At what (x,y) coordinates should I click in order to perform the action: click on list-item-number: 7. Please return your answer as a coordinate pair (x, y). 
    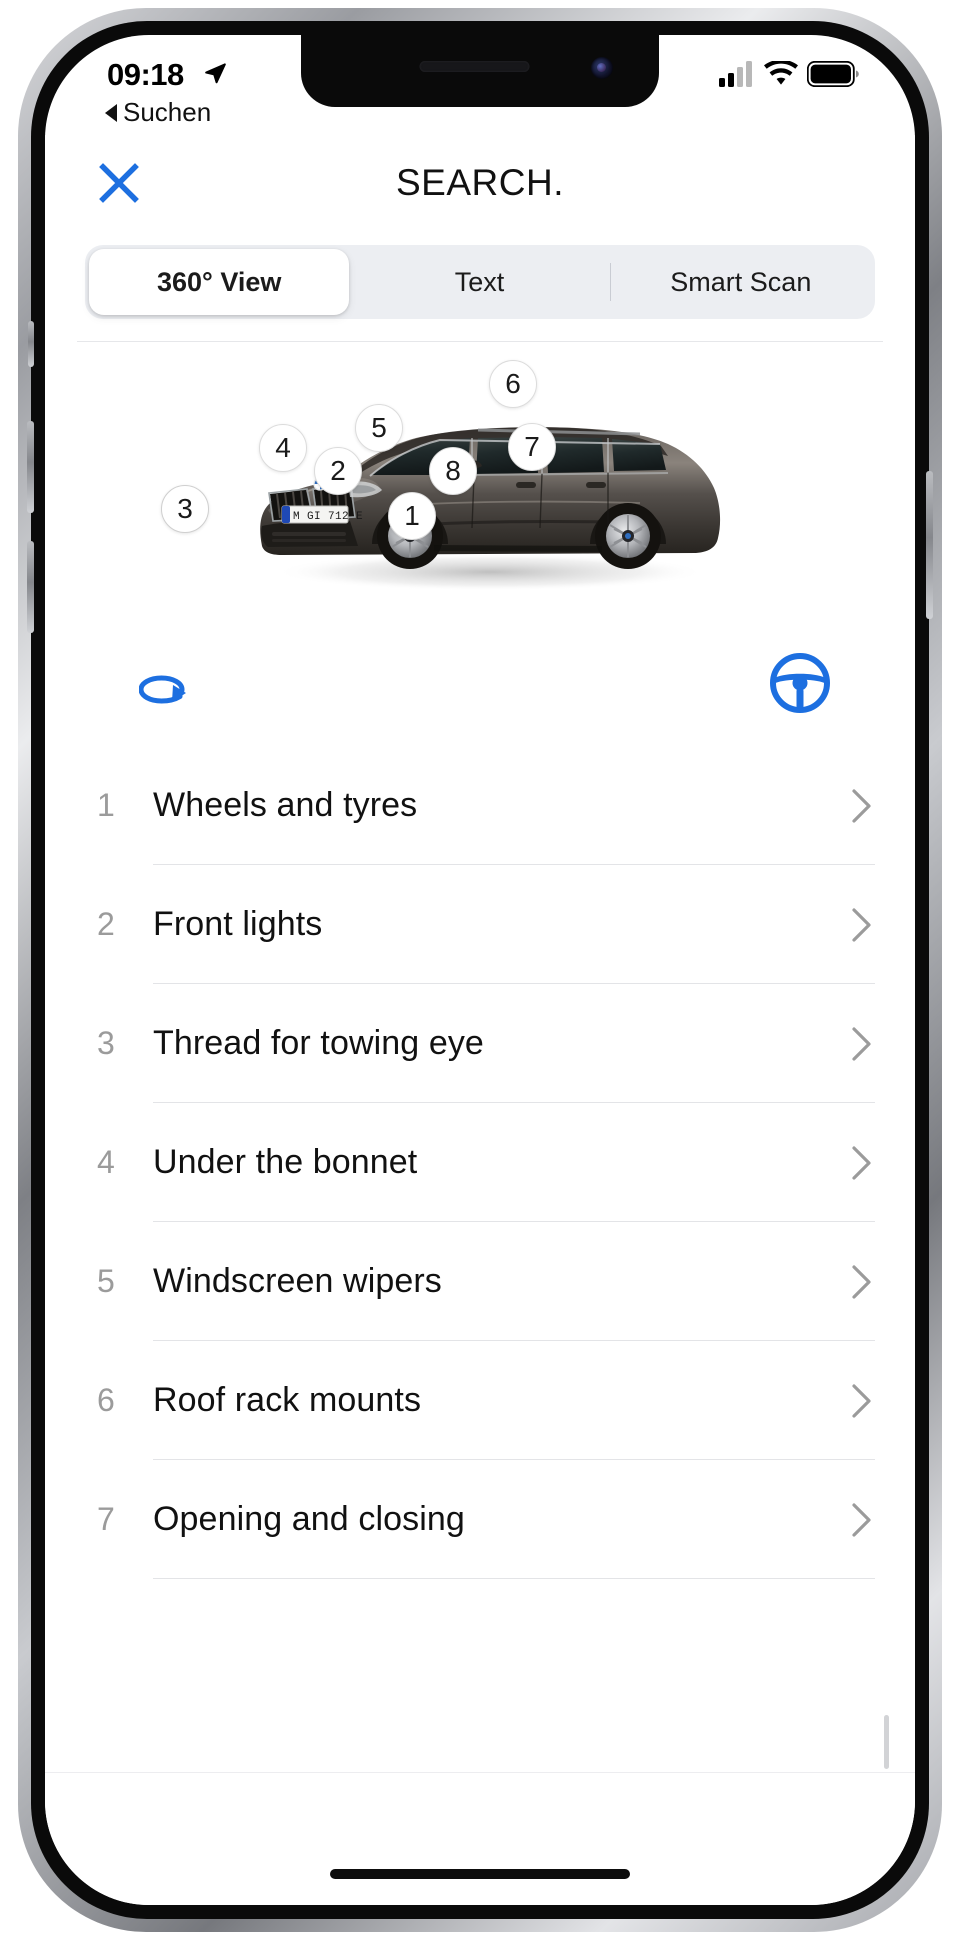
    Looking at the image, I should click on (106, 1519).